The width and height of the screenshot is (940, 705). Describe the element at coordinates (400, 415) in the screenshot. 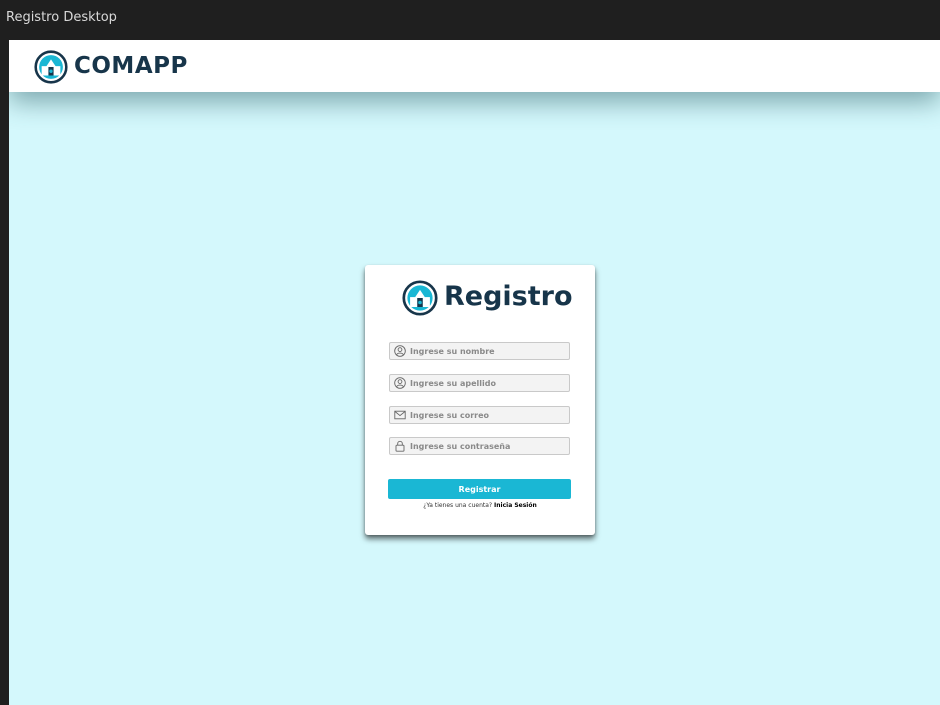

I see `mail-icon` at that location.